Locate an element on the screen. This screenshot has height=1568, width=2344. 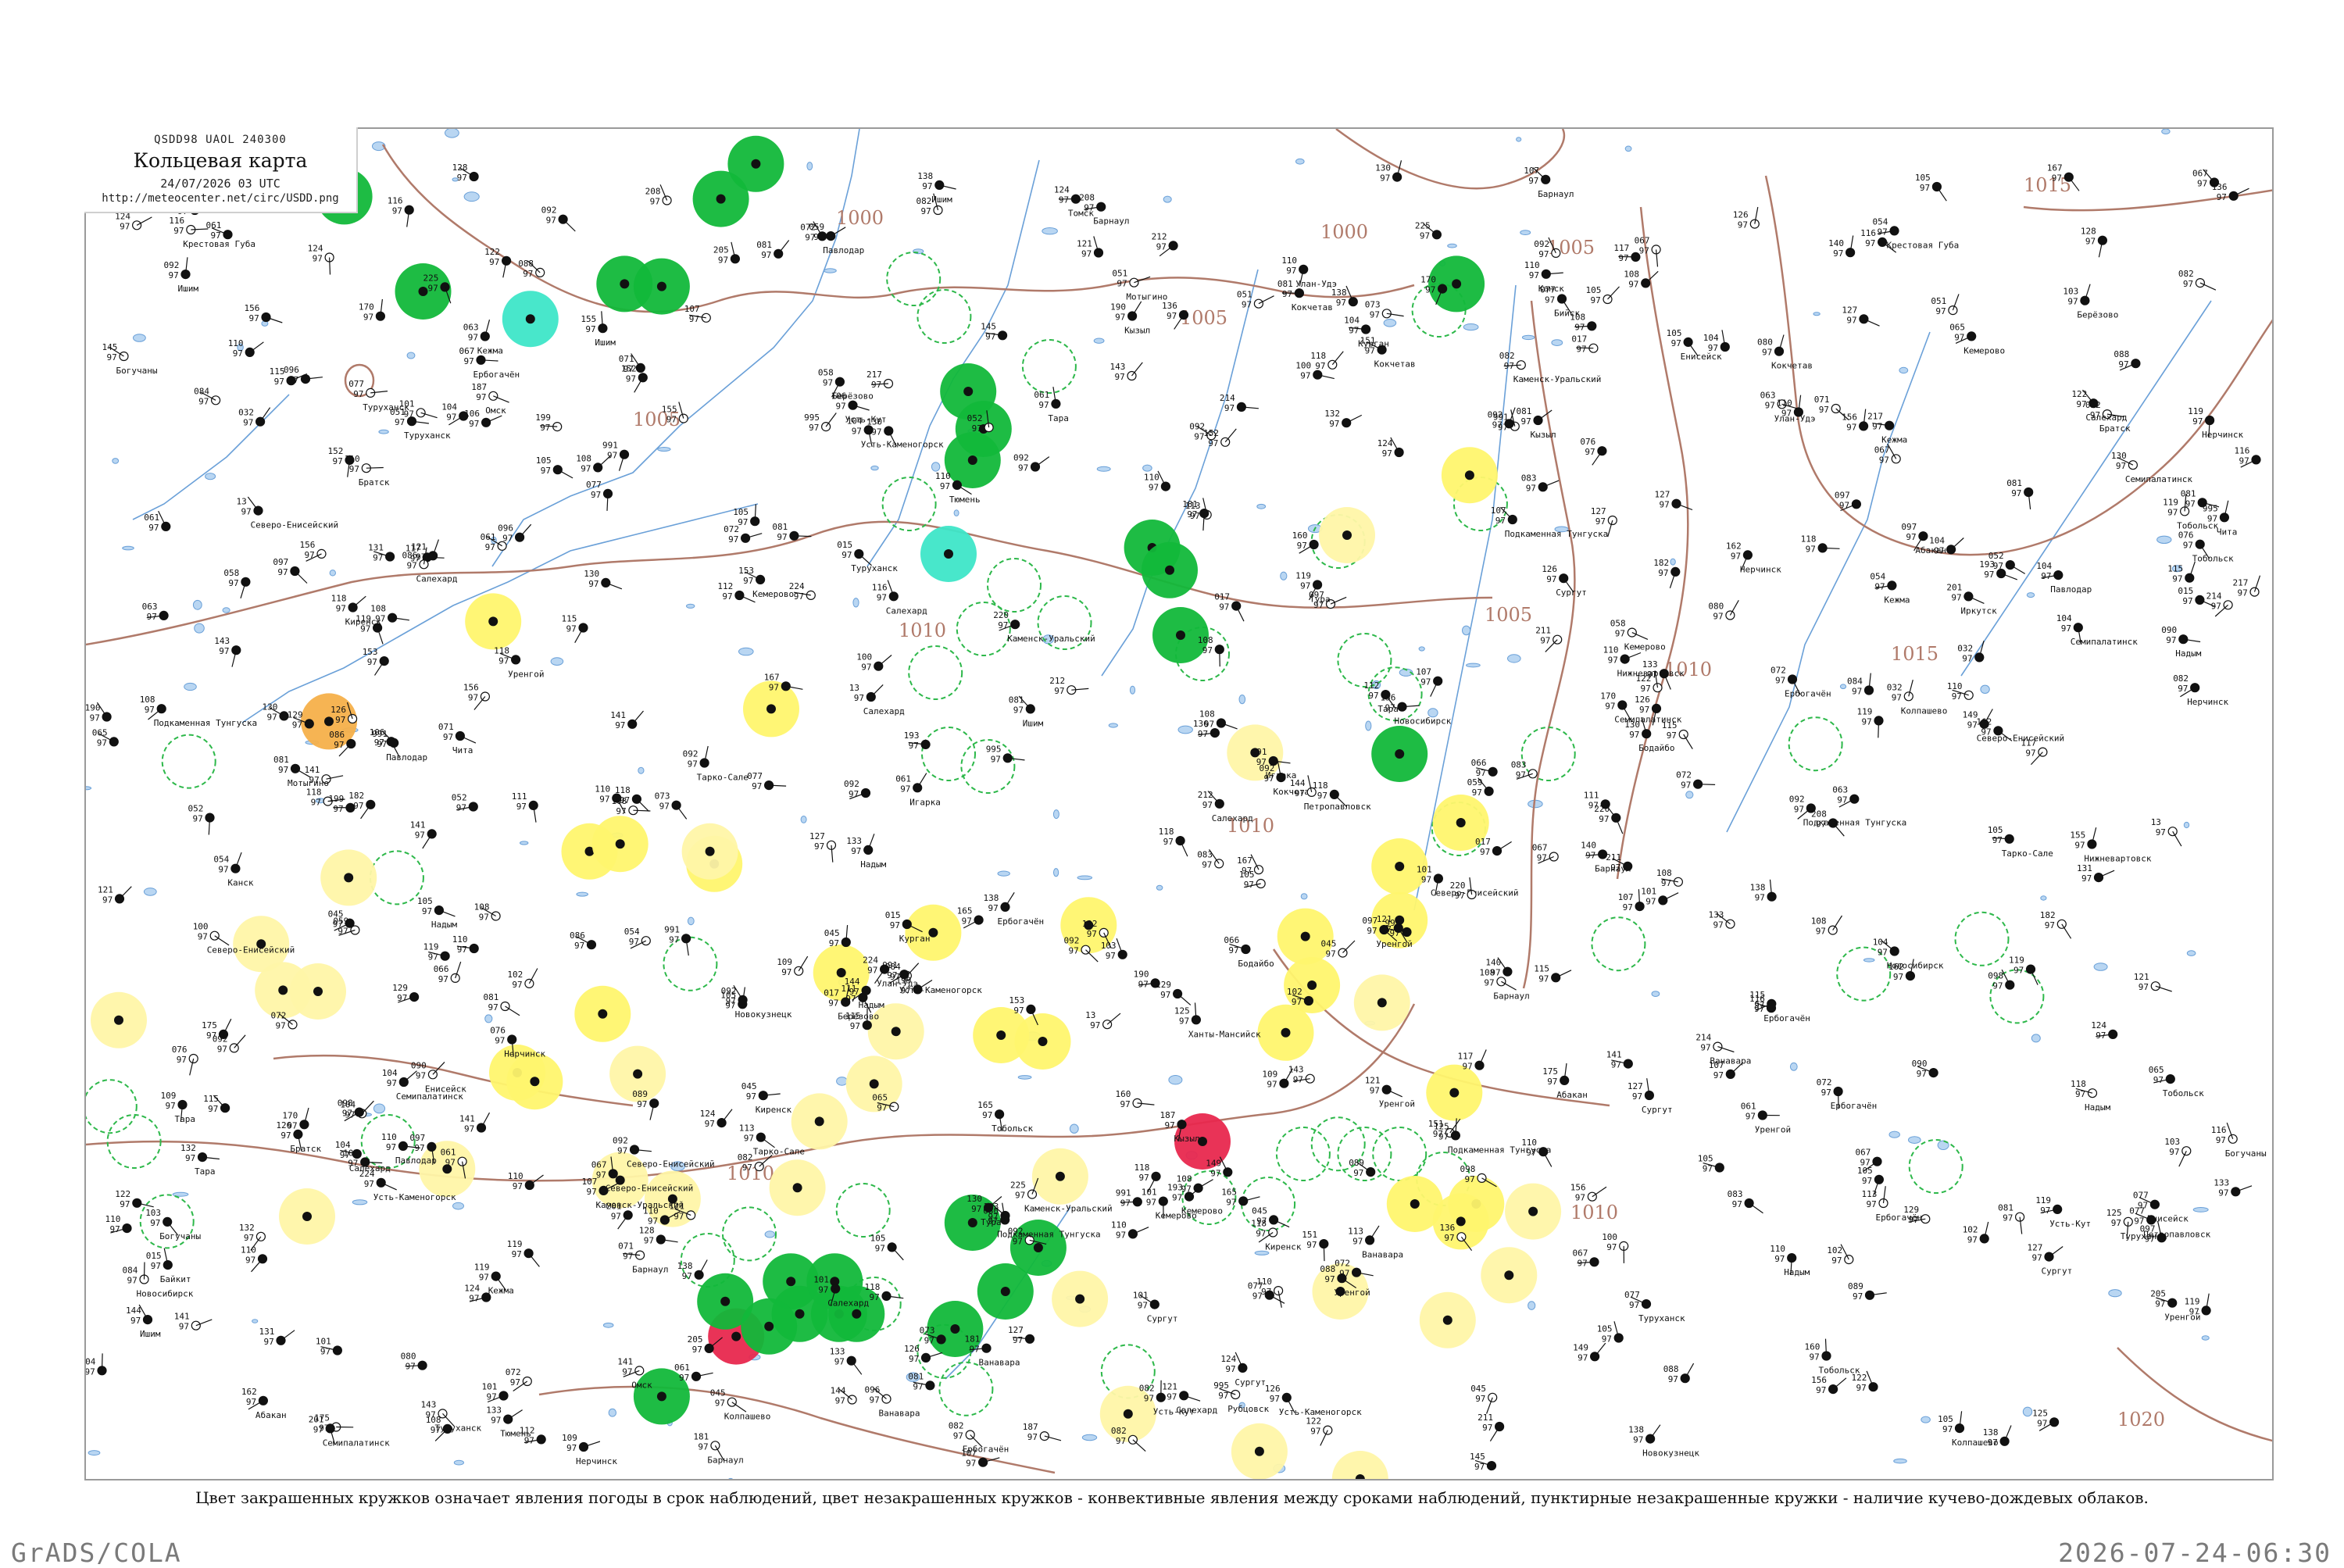
station-plot: 09697 is located at coordinates (303, 375).